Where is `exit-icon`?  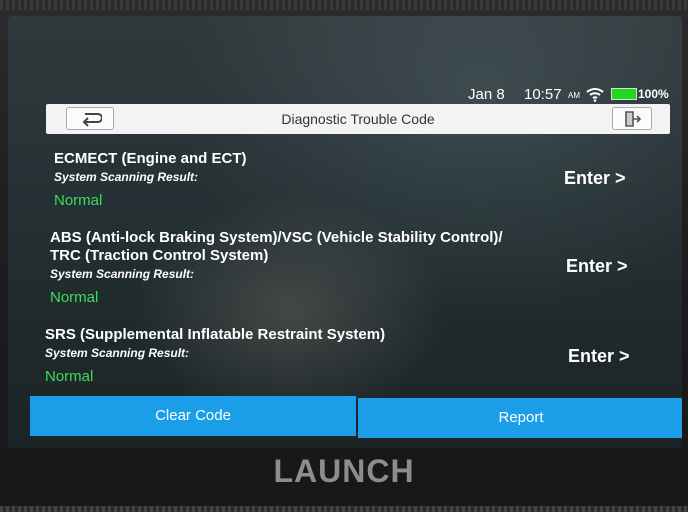
exit-icon is located at coordinates (633, 119).